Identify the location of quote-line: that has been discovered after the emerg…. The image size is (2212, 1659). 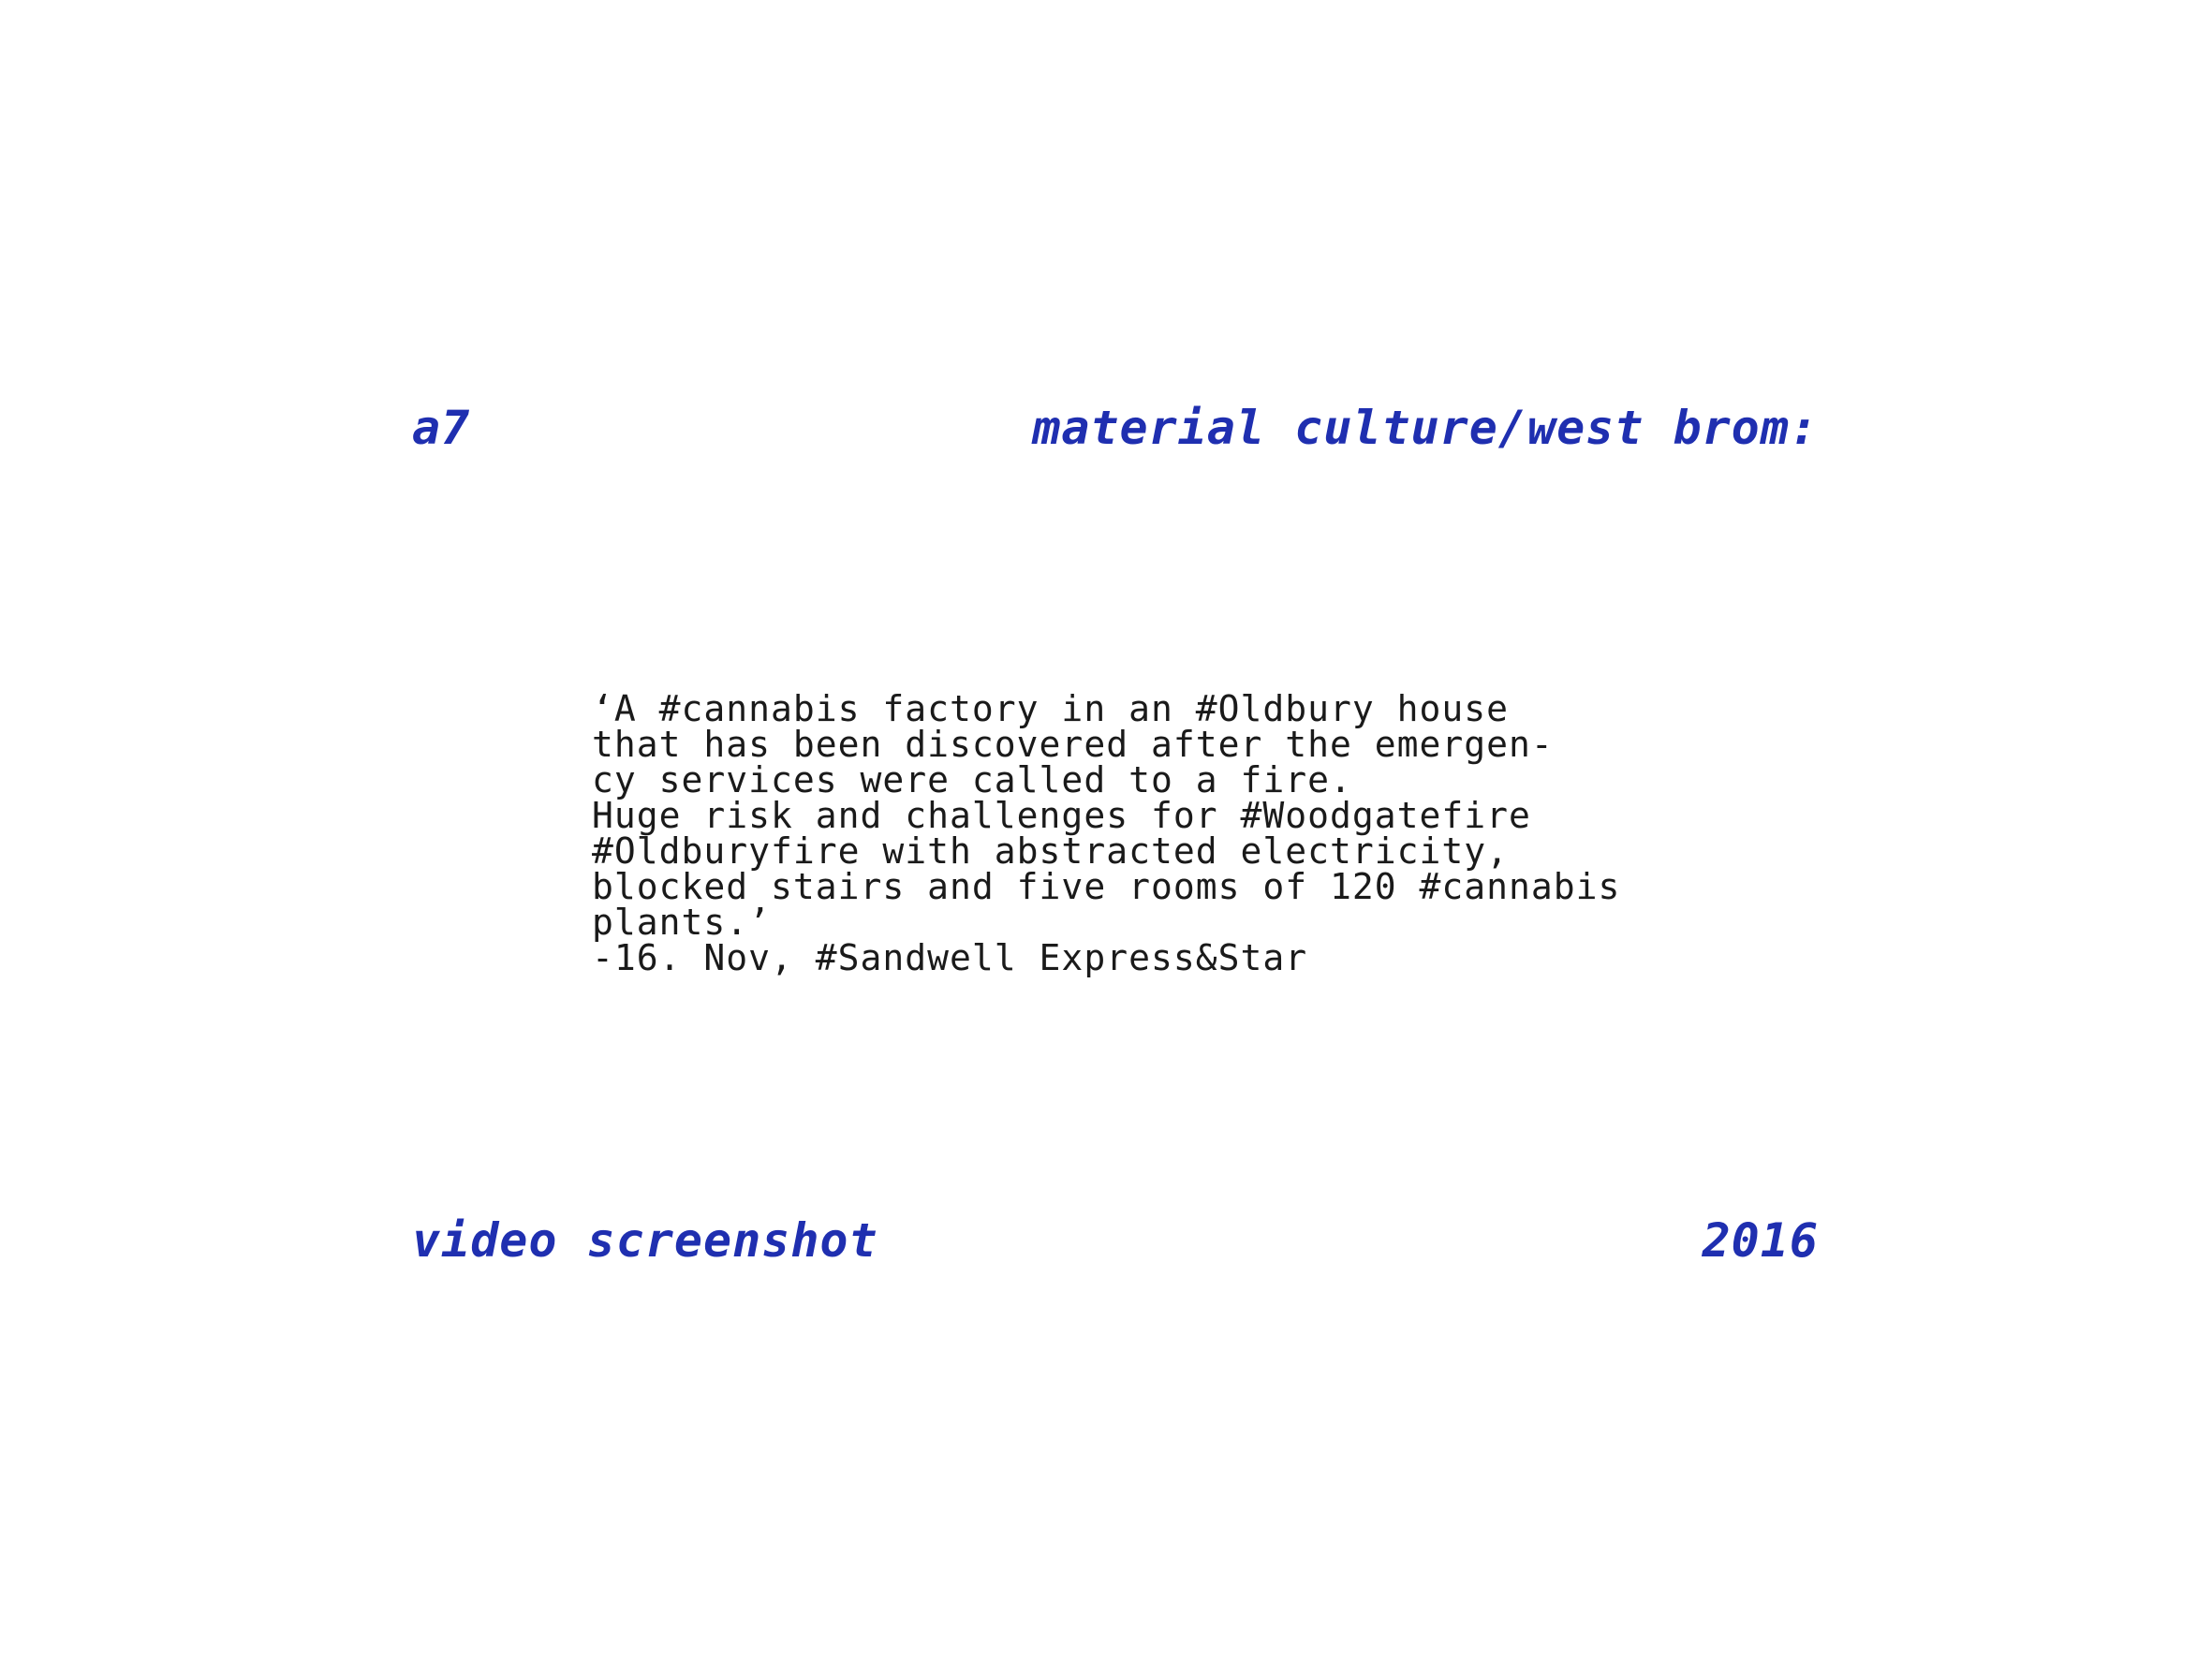
(1073, 744).